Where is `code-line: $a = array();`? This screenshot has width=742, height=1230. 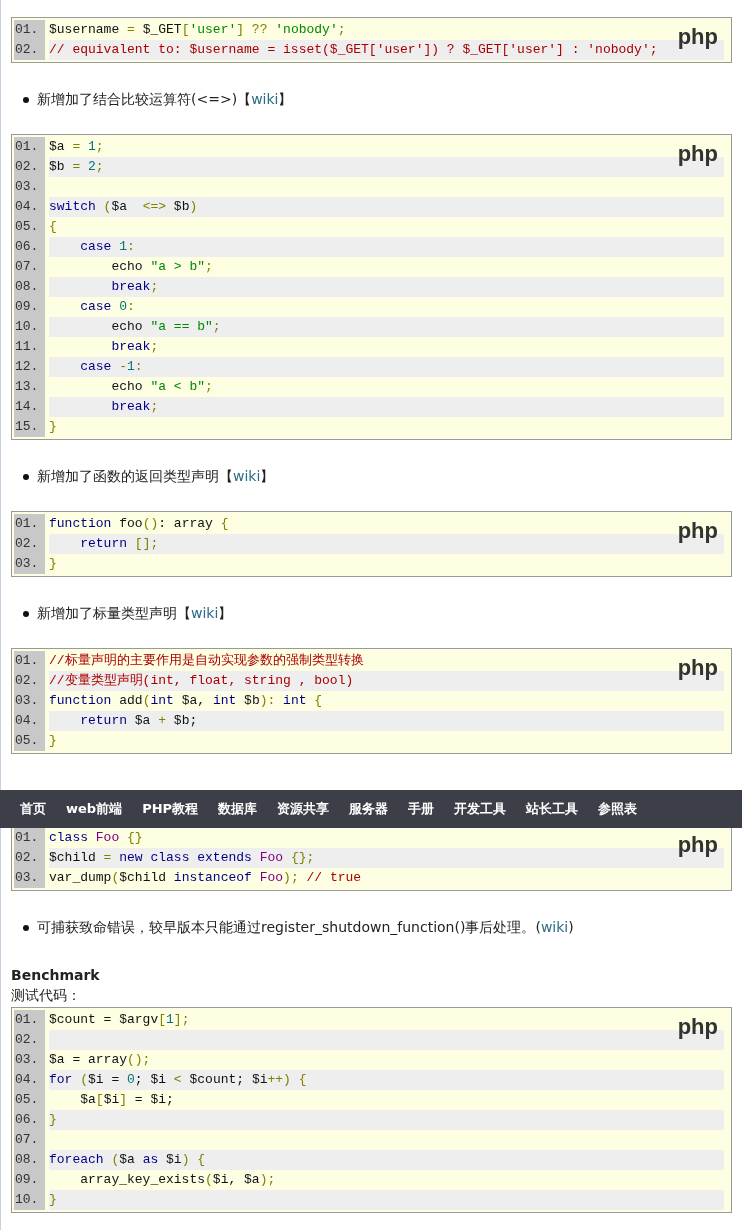
code-line: $a = array(); is located at coordinates (100, 1059).